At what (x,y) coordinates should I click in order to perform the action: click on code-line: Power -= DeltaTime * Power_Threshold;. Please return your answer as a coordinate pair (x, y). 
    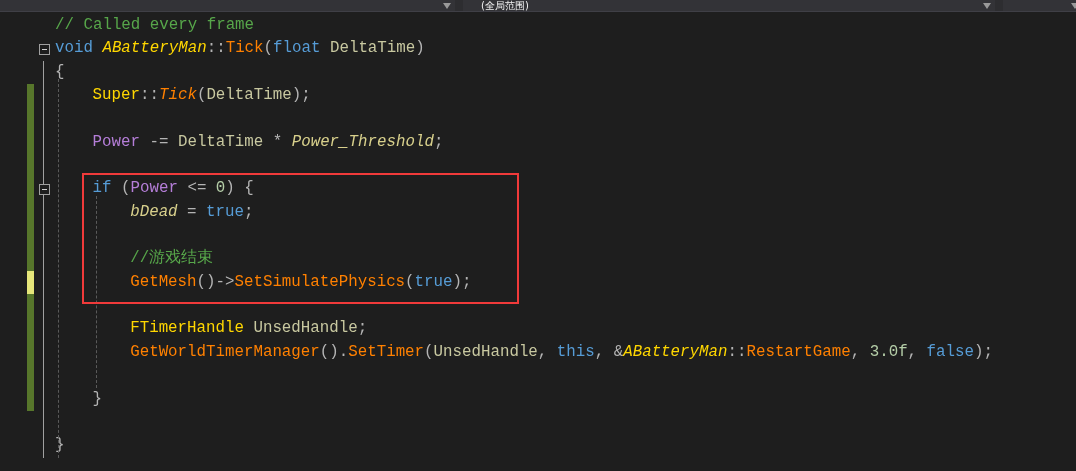
    Looking at the image, I should click on (268, 142).